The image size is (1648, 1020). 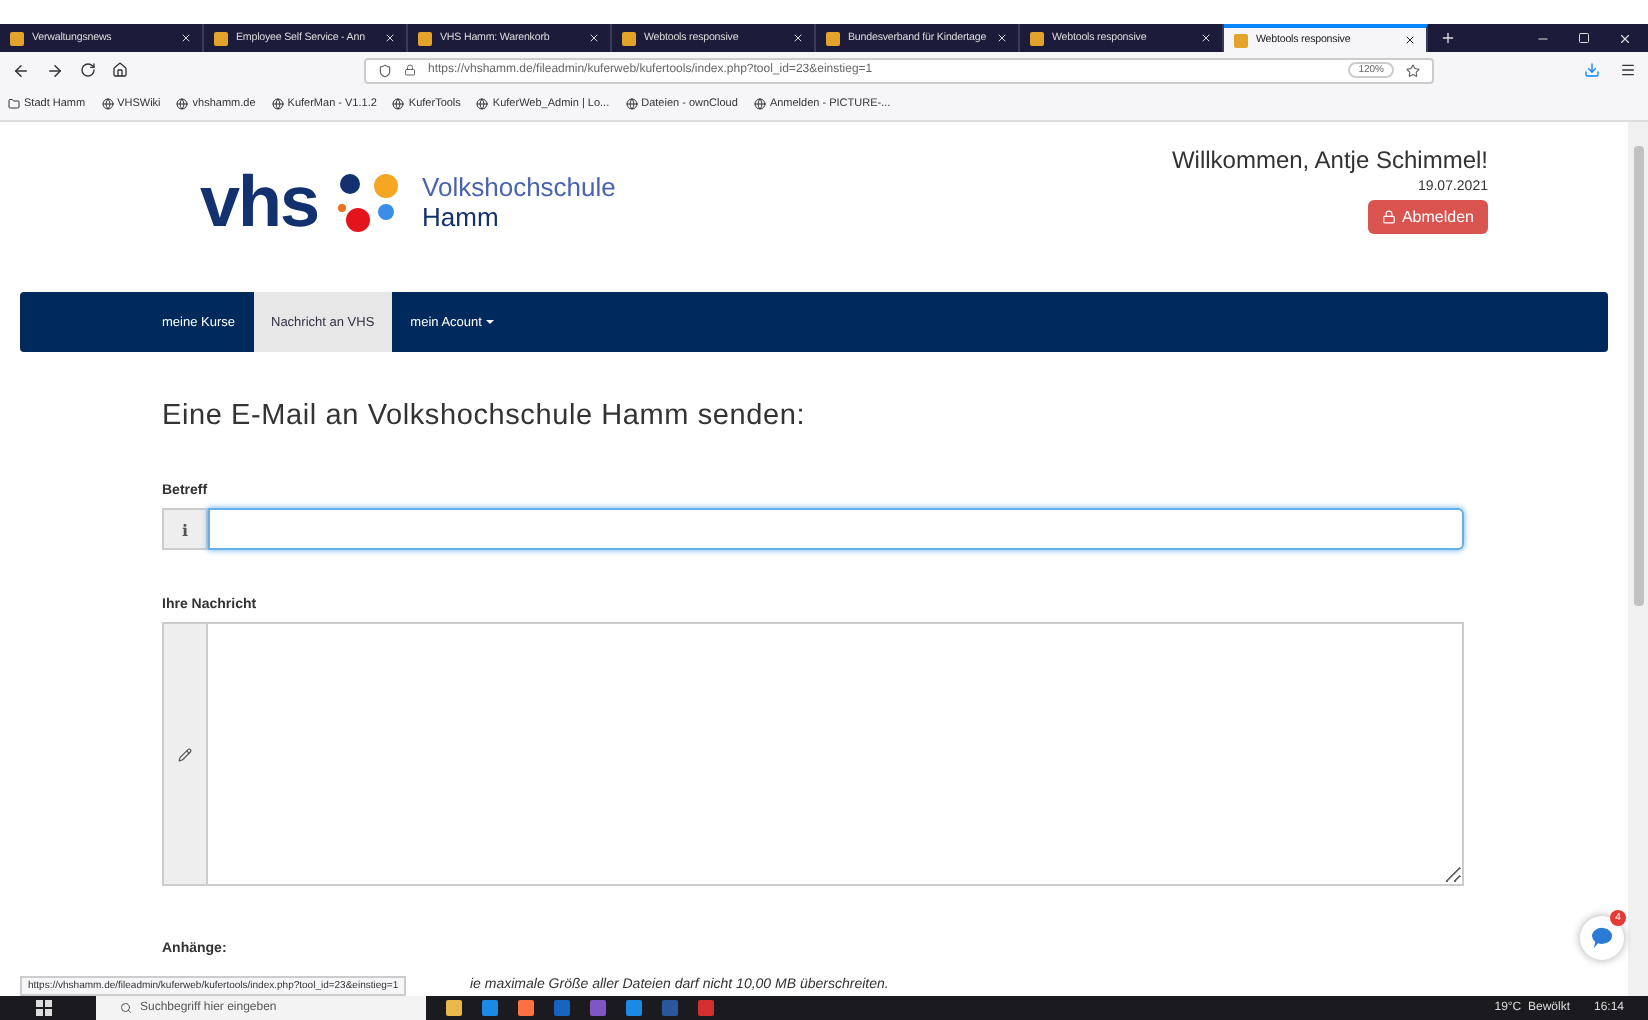 I want to click on page-heading: Eine E-Mail an Volkshochschule Hamm senden:, so click(x=485, y=416).